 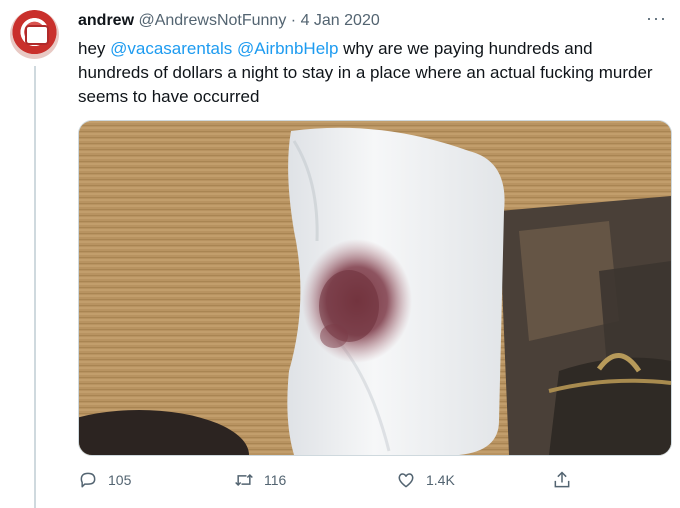 What do you see at coordinates (406, 480) in the screenshot?
I see `like-icon` at bounding box center [406, 480].